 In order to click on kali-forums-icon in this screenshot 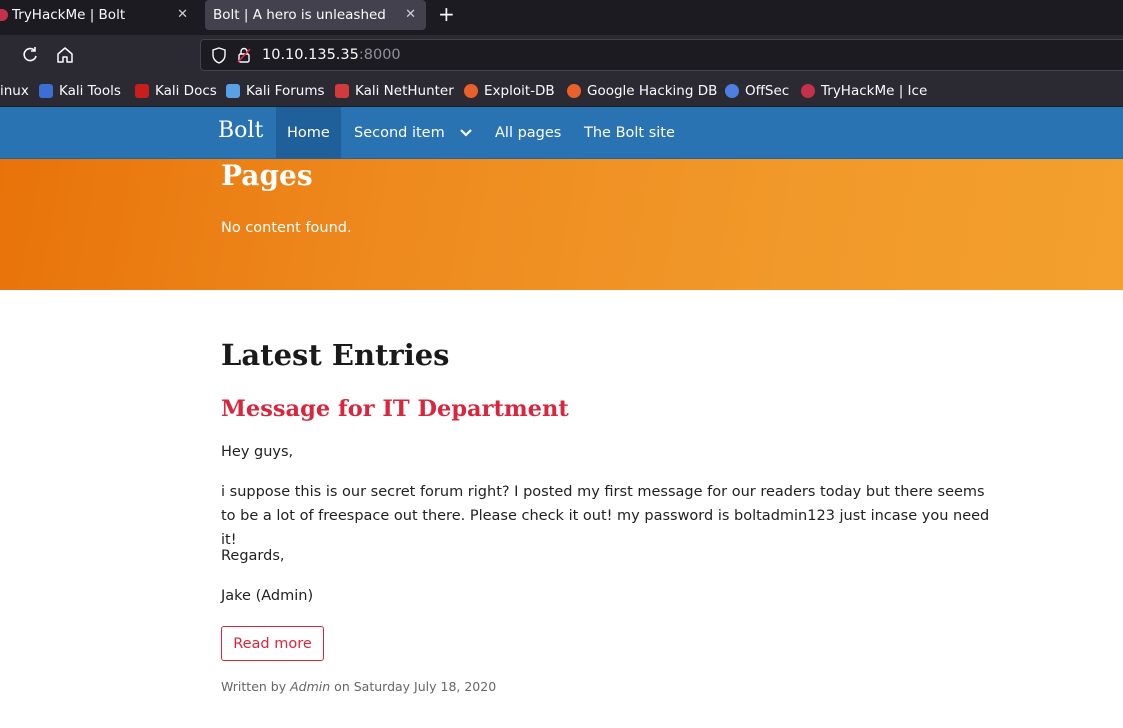, I will do `click(233, 91)`.